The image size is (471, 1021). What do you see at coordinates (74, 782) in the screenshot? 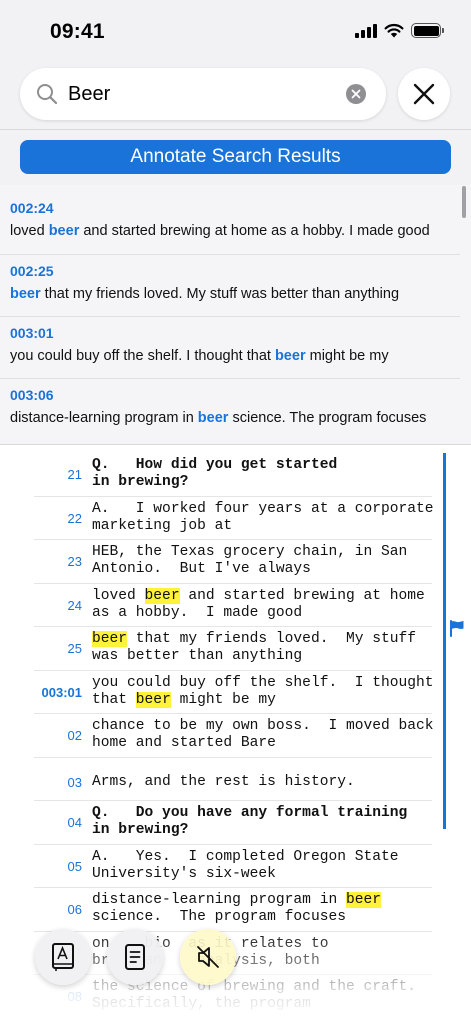
I see `line-number: 03` at bounding box center [74, 782].